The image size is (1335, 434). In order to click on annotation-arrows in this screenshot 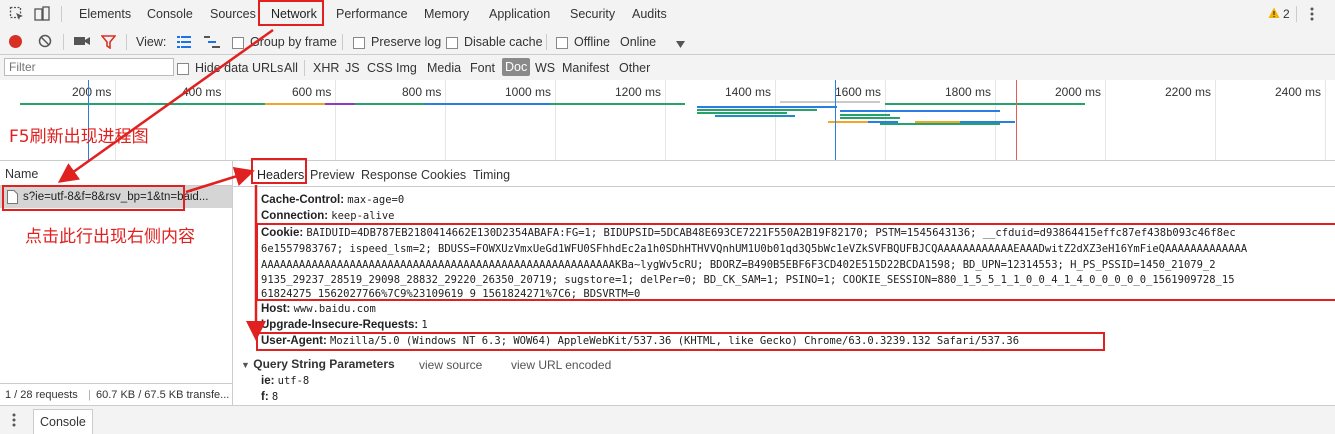, I will do `click(165, 184)`.